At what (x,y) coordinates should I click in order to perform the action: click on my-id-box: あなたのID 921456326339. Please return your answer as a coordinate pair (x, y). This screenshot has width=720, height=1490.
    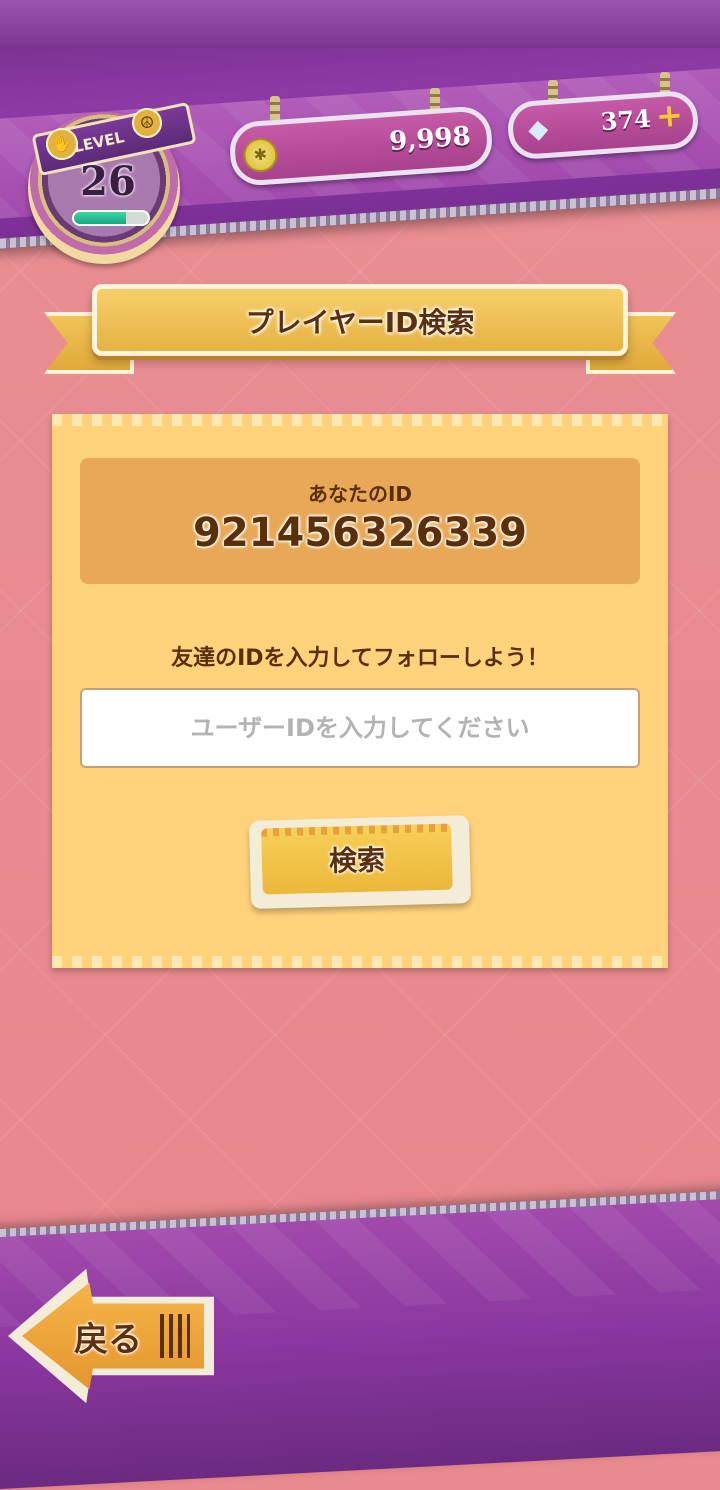
    Looking at the image, I should click on (360, 521).